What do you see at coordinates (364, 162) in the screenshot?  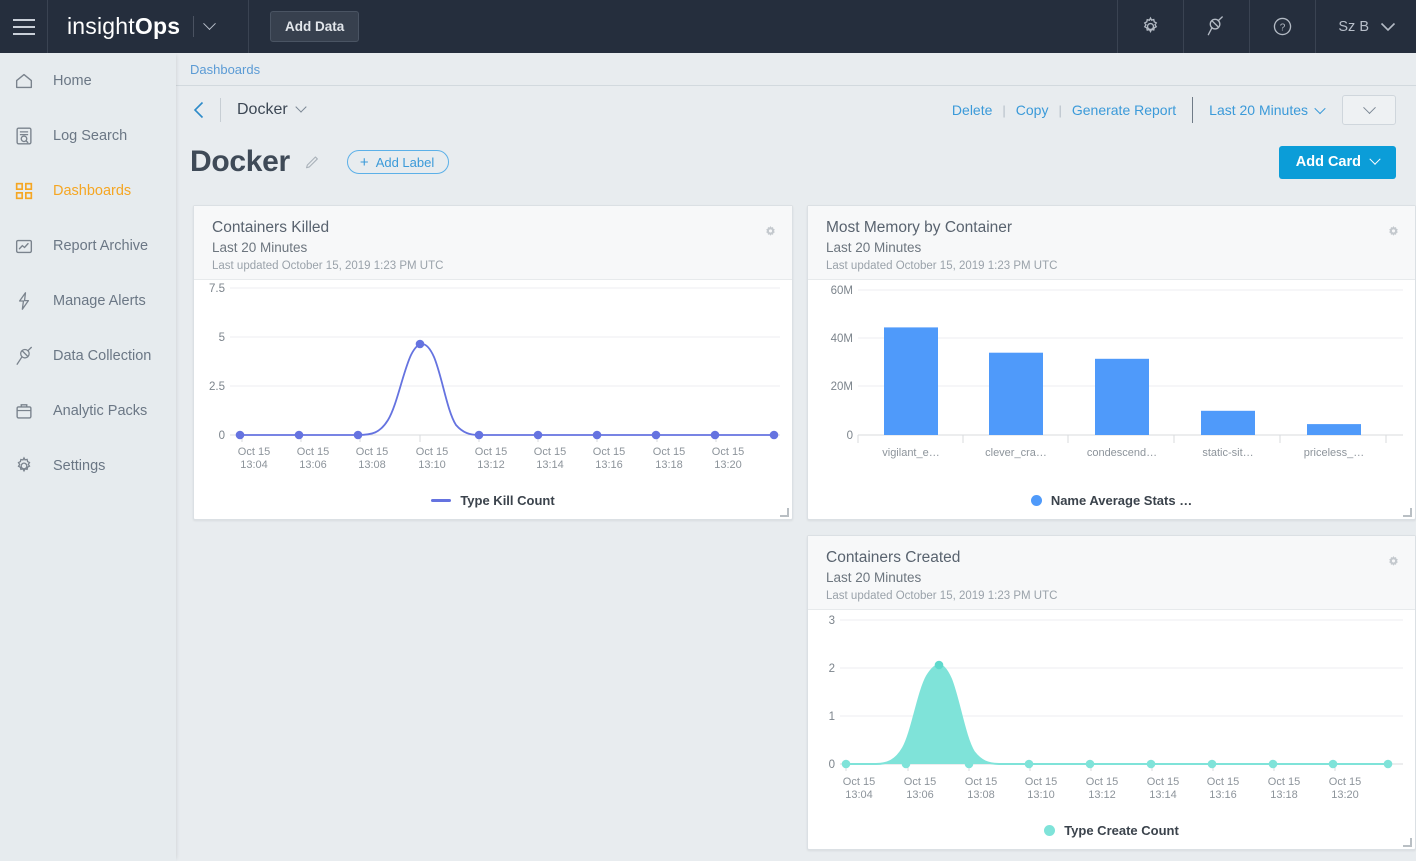 I see `plus-icon: +` at bounding box center [364, 162].